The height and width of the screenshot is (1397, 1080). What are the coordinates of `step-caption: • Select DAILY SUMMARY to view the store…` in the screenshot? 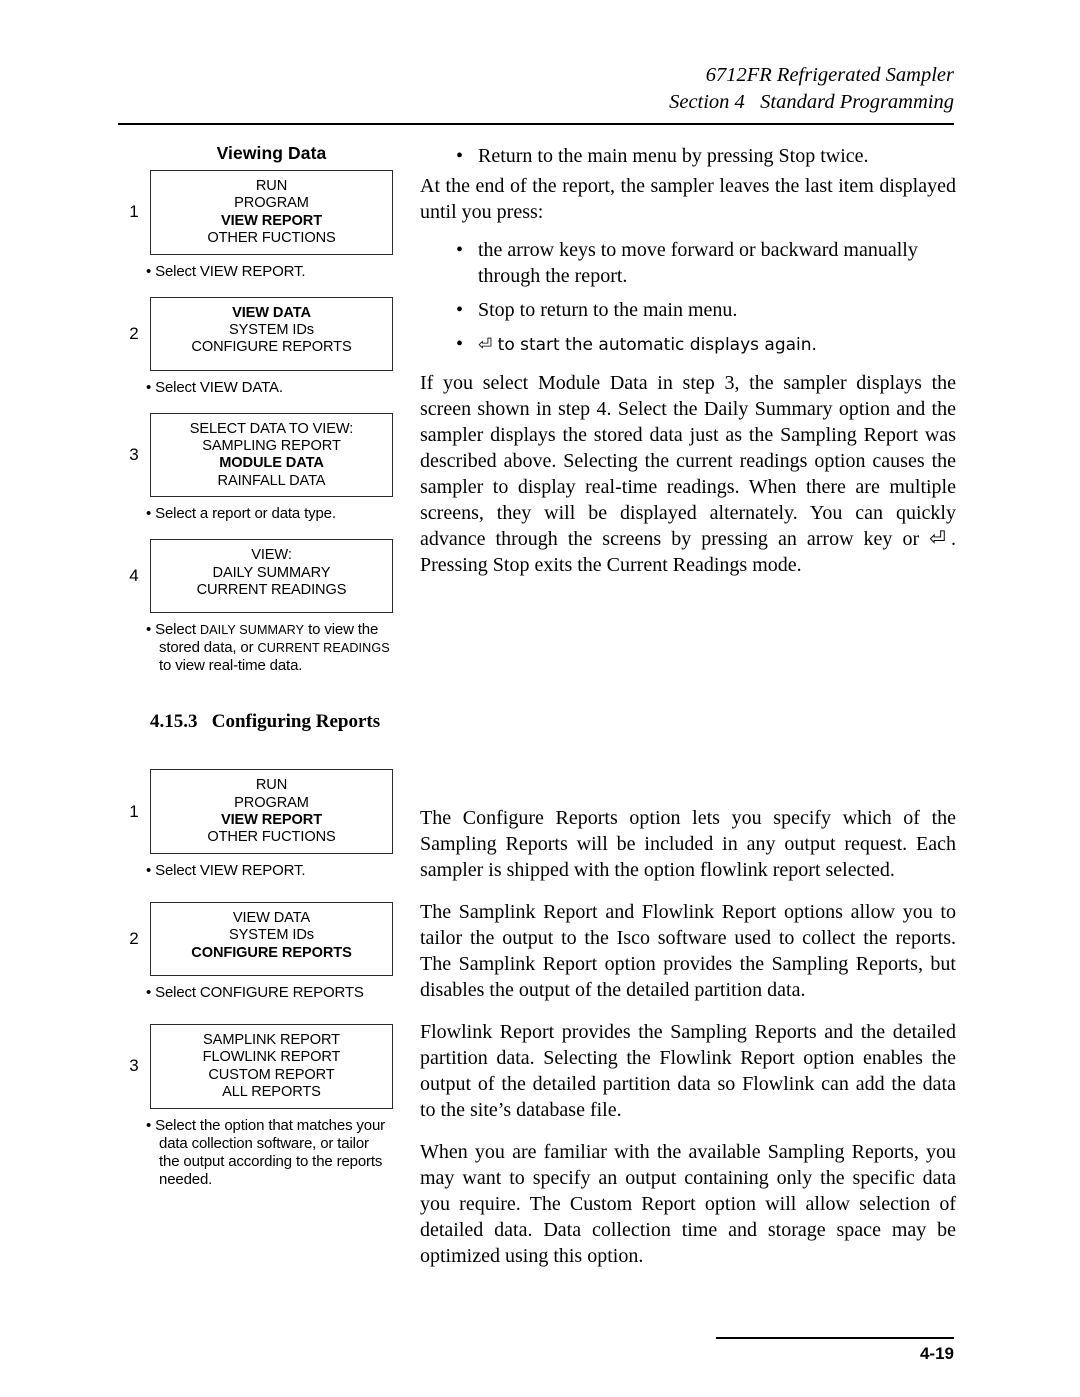 It's located at (268, 648).